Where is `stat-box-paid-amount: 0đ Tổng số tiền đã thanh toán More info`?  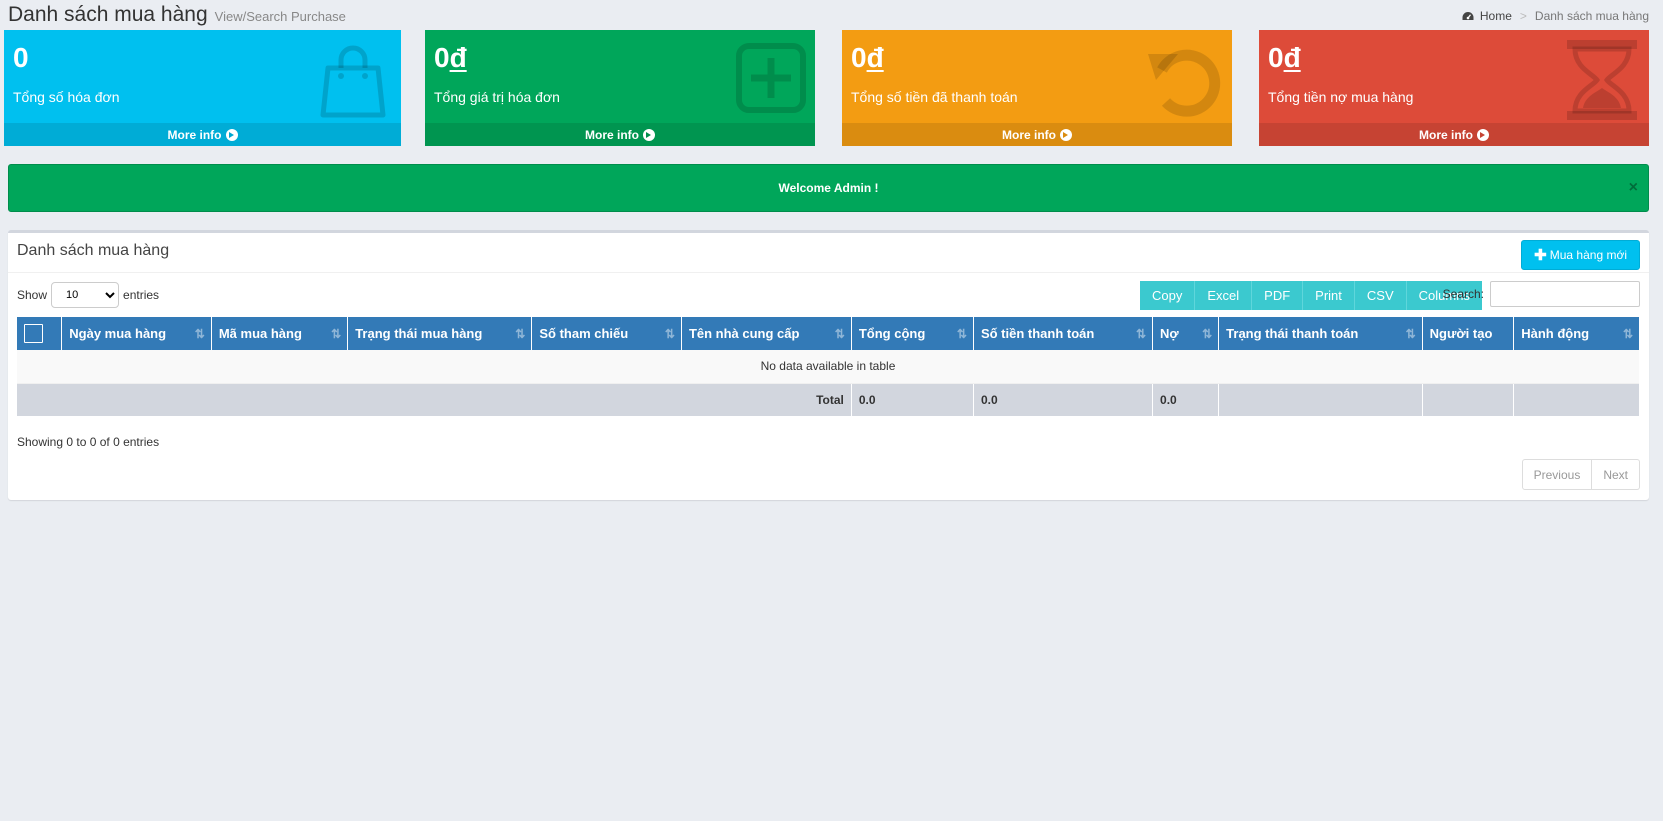 stat-box-paid-amount: 0đ Tổng số tiền đã thanh toán More info is located at coordinates (1037, 88).